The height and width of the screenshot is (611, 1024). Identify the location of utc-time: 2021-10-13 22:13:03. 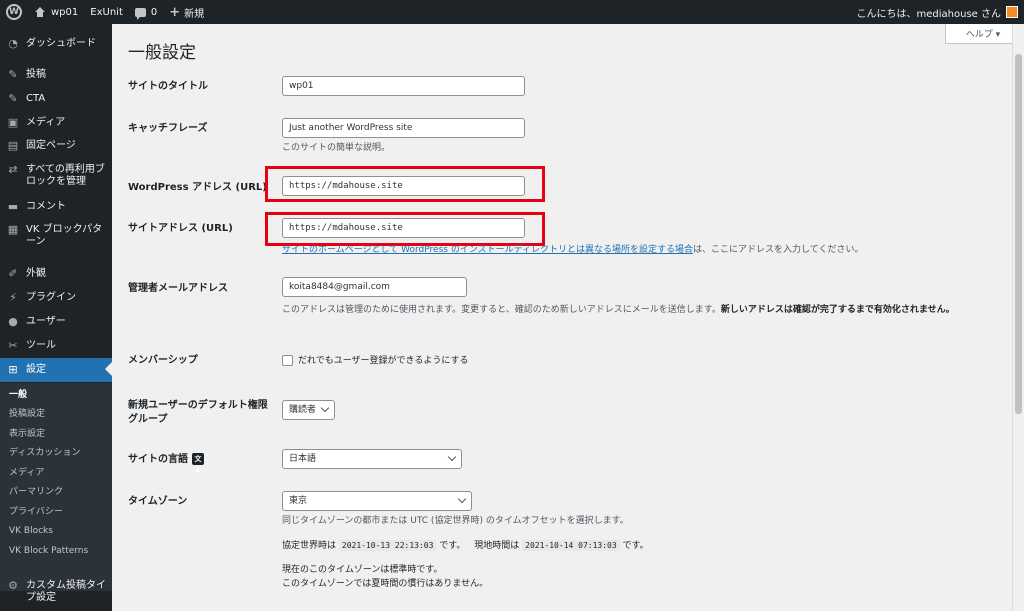
(387, 545).